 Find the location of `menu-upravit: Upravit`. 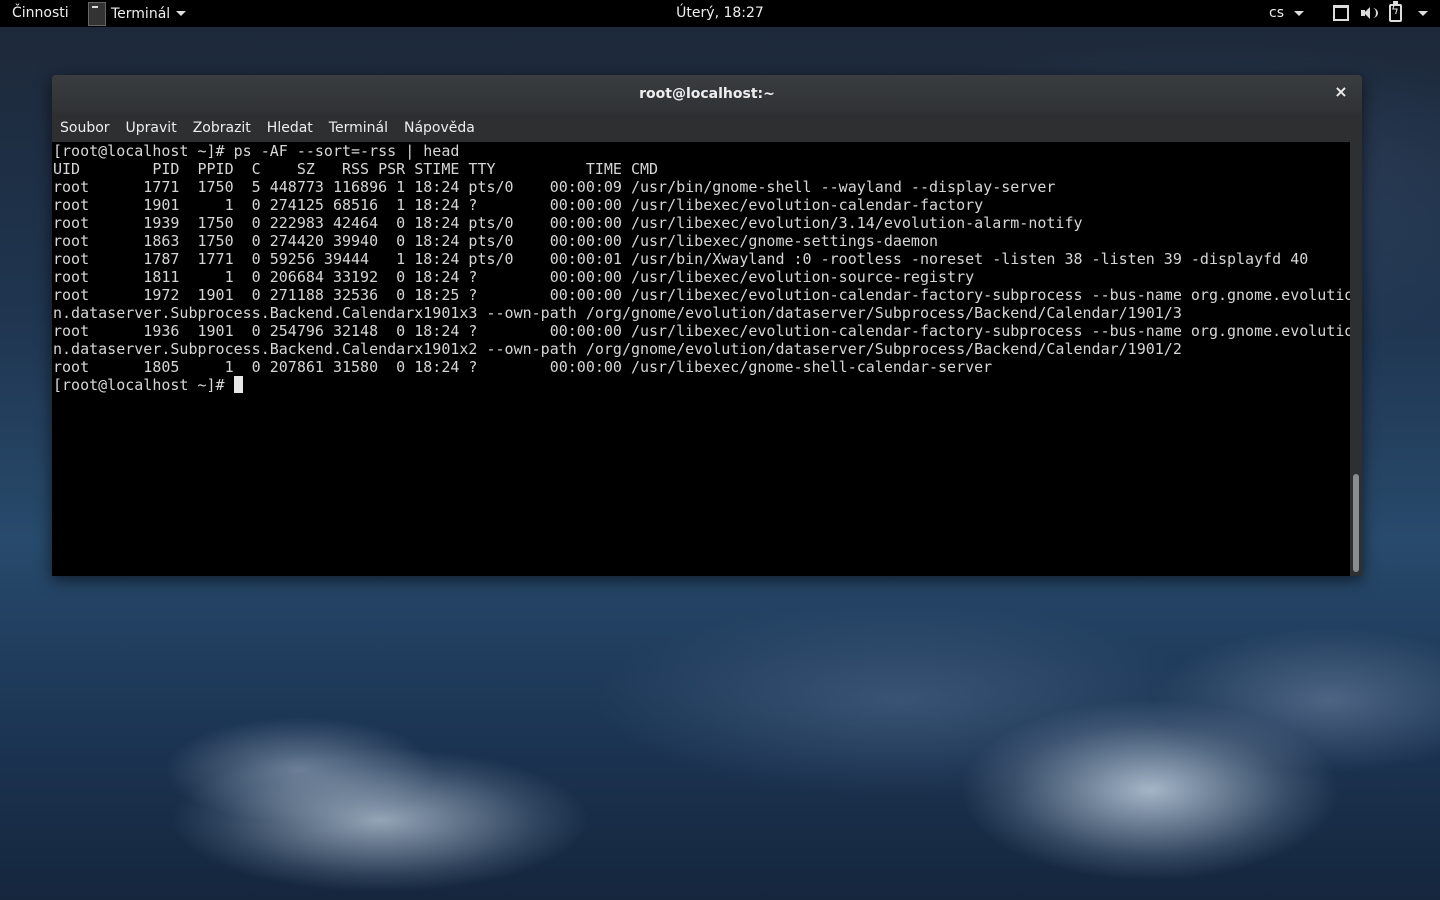

menu-upravit: Upravit is located at coordinates (151, 128).